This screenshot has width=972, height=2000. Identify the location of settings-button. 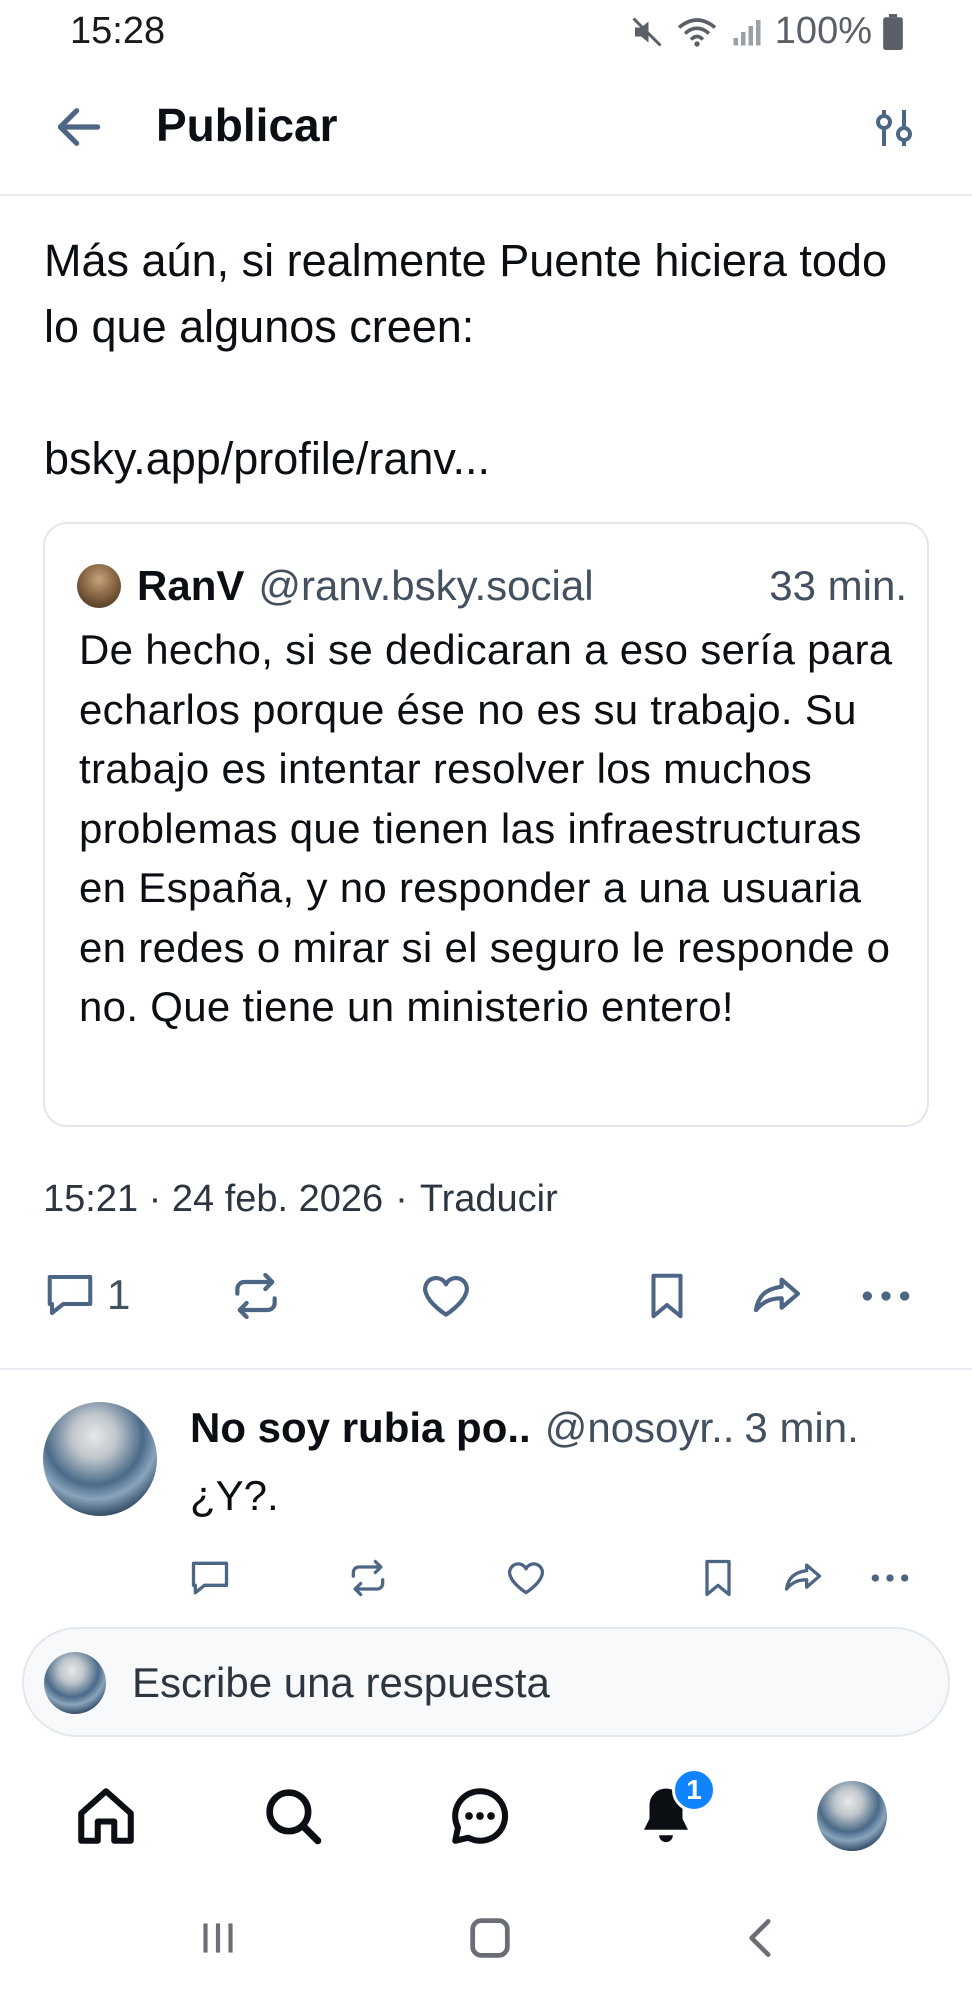
(894, 128).